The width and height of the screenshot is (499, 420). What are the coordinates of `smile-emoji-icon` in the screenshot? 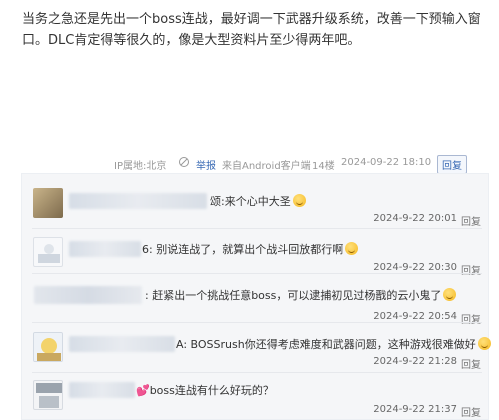 It's located at (299, 200).